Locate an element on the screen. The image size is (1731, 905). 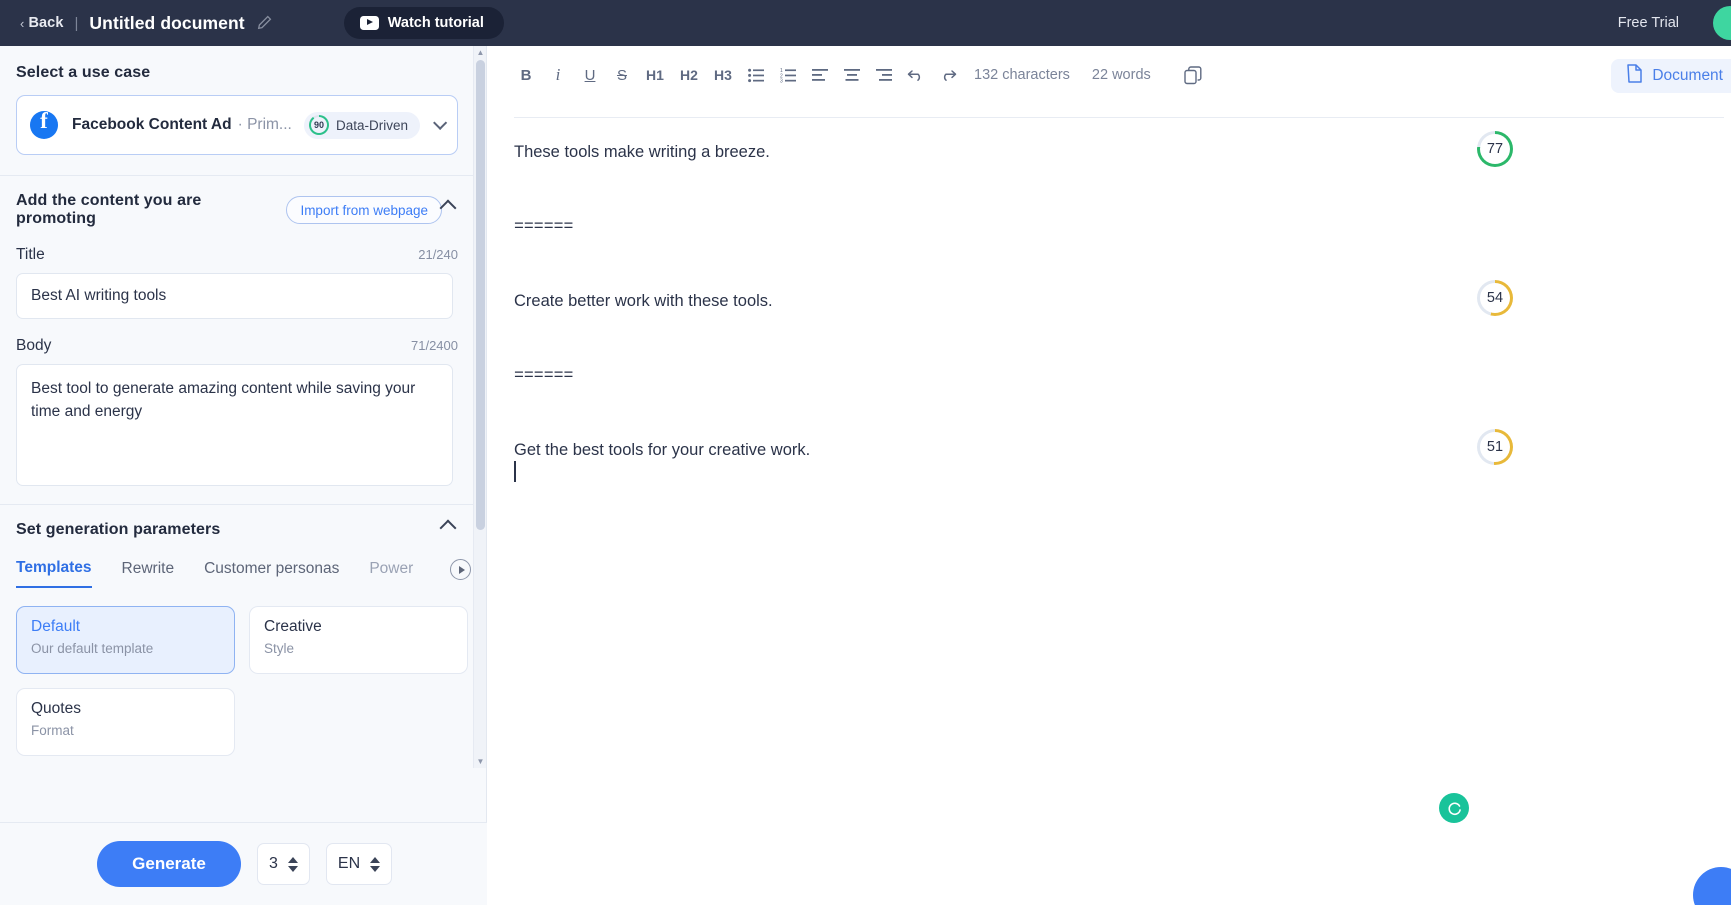
body-label: Body is located at coordinates (34, 345).